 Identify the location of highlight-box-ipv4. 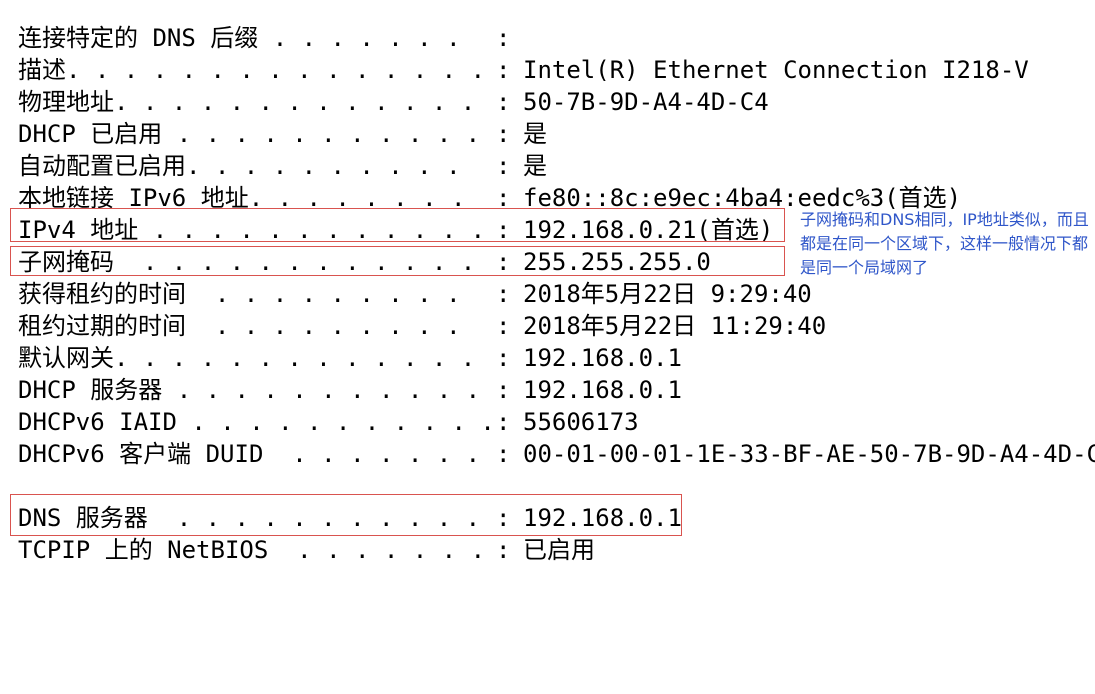
(397, 225).